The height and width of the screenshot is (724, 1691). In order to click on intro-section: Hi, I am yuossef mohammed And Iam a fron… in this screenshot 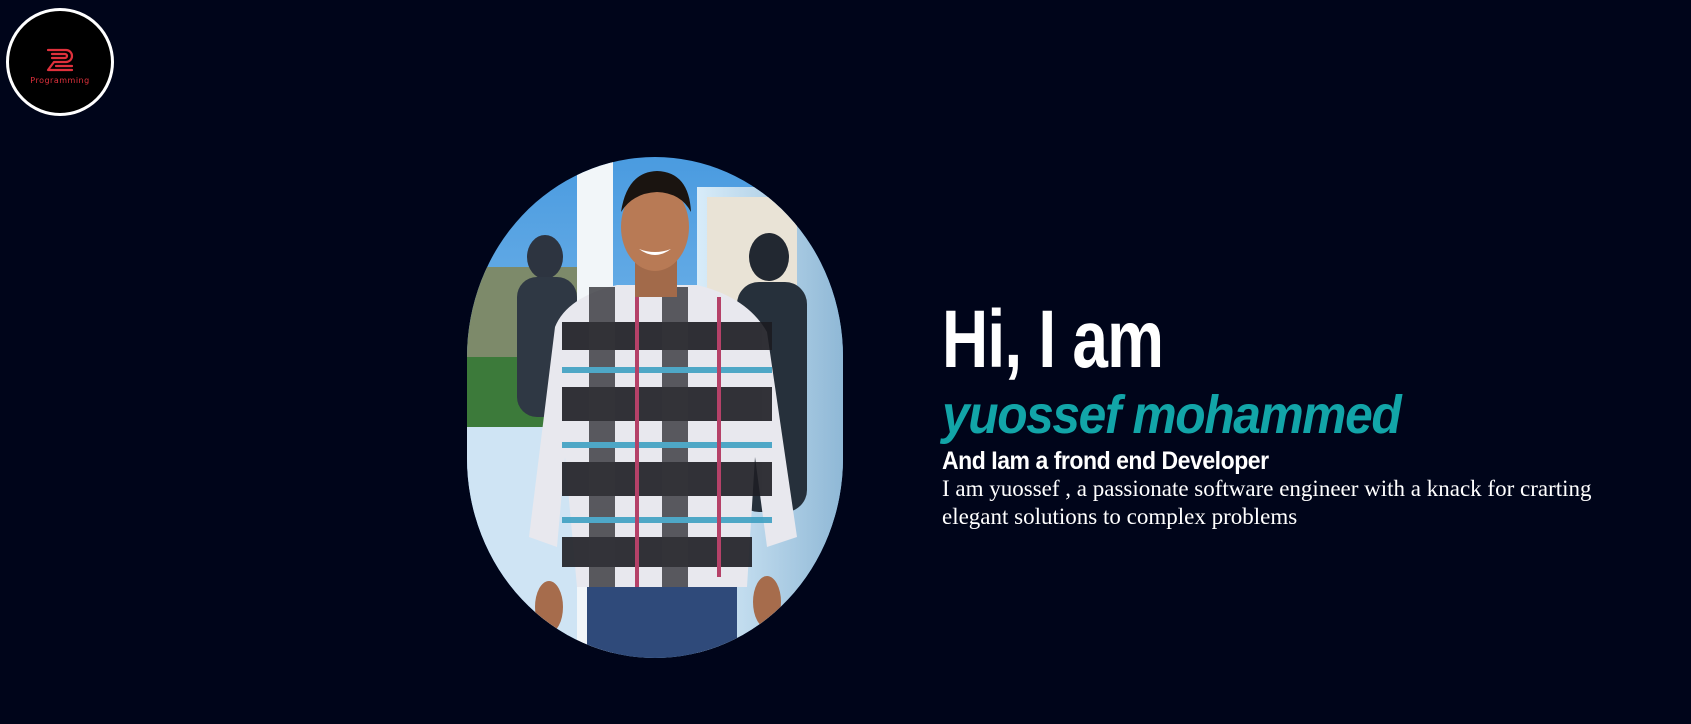, I will do `click(1292, 413)`.